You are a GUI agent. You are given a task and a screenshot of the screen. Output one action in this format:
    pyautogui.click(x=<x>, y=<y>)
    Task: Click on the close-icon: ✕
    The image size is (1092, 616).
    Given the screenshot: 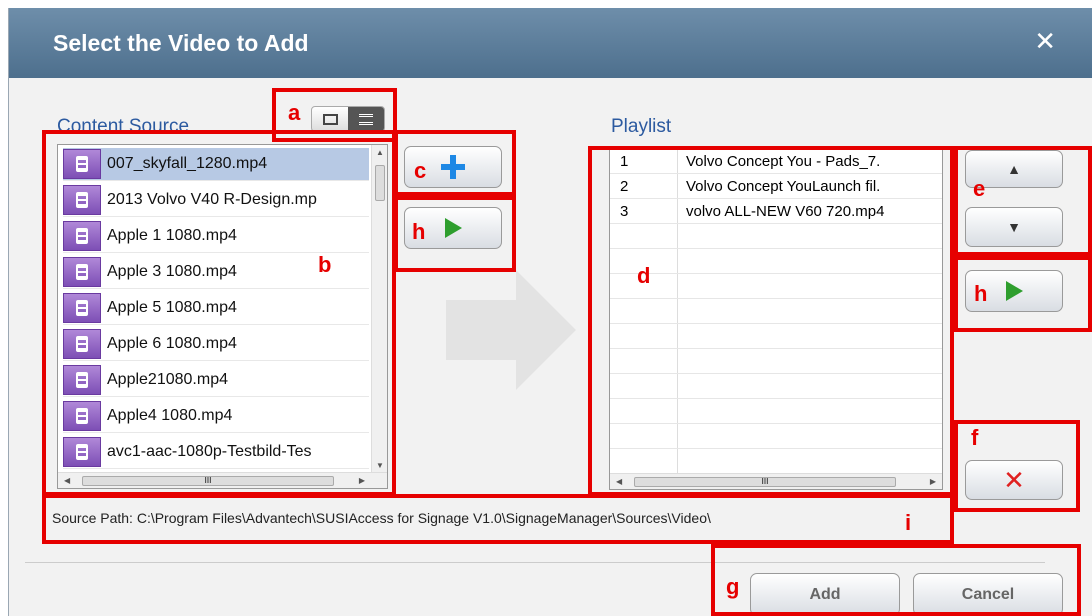 What is the action you would take?
    pyautogui.click(x=1045, y=41)
    